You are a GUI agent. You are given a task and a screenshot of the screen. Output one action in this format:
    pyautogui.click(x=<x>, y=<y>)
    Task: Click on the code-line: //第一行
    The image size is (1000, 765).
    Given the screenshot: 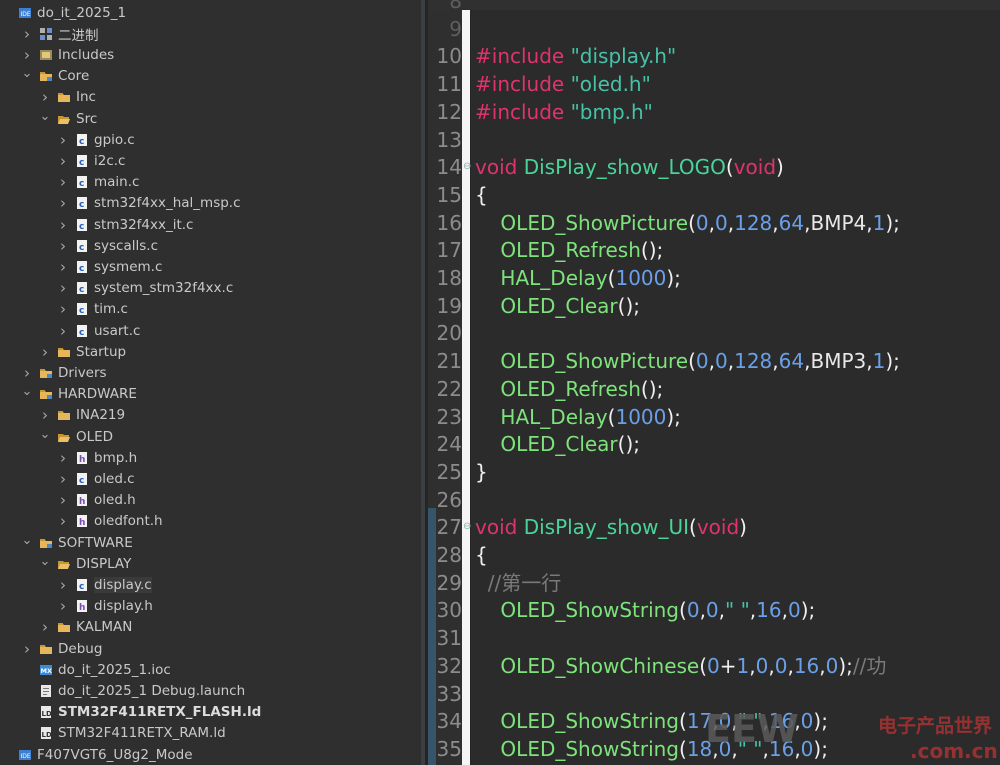 What is the action you would take?
    pyautogui.click(x=518, y=583)
    